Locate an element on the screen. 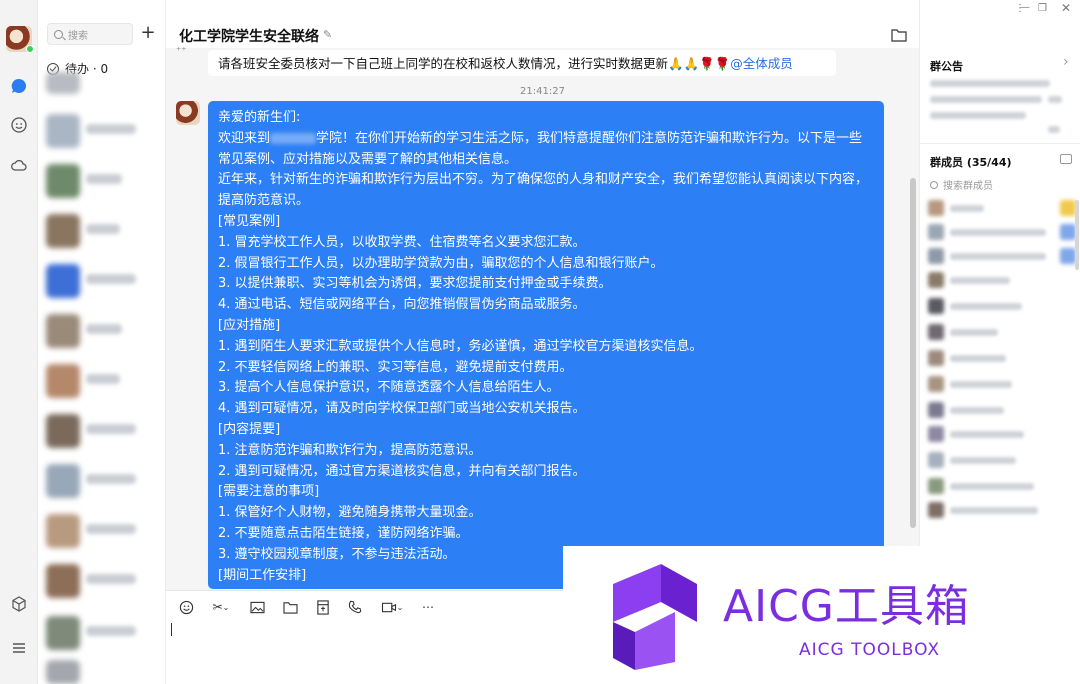 This screenshot has width=1080, height=684. left-rail is located at coordinates (19, 342).